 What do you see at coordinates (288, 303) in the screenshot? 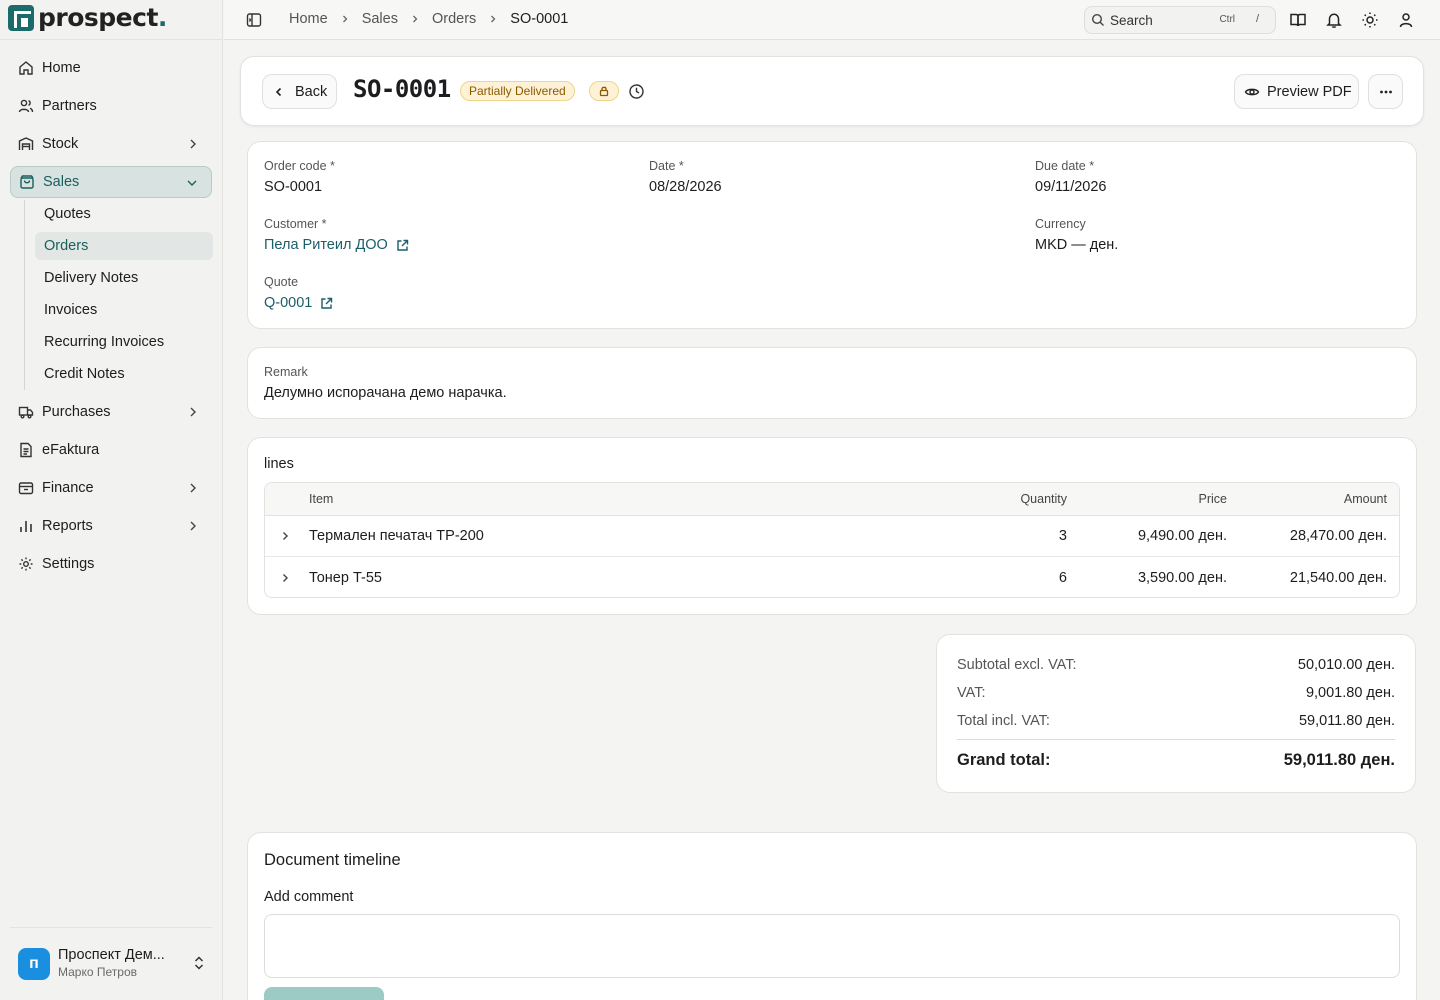
I see `quote-code: Q-0001` at bounding box center [288, 303].